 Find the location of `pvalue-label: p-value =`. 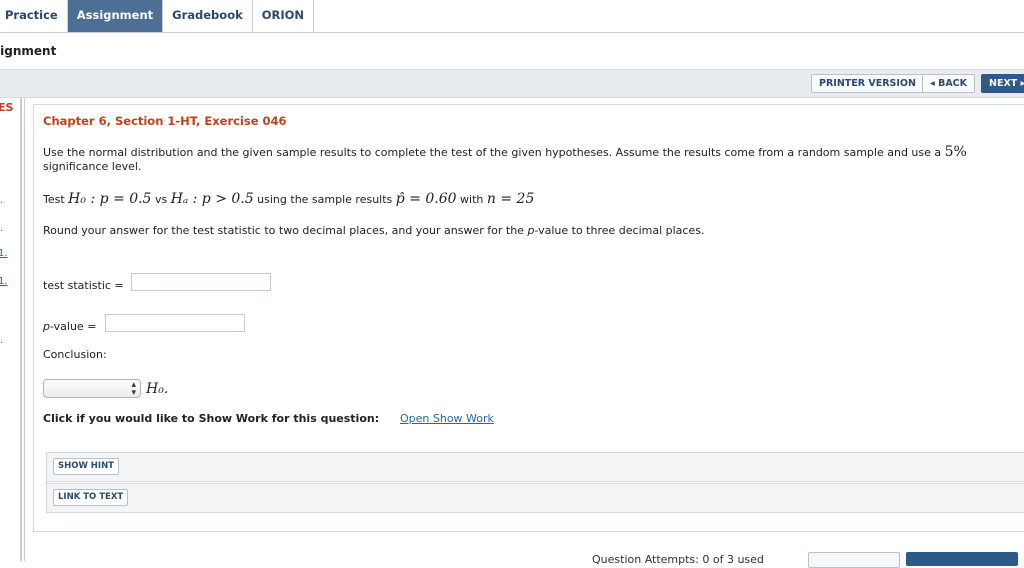

pvalue-label: p-value = is located at coordinates (69, 327).